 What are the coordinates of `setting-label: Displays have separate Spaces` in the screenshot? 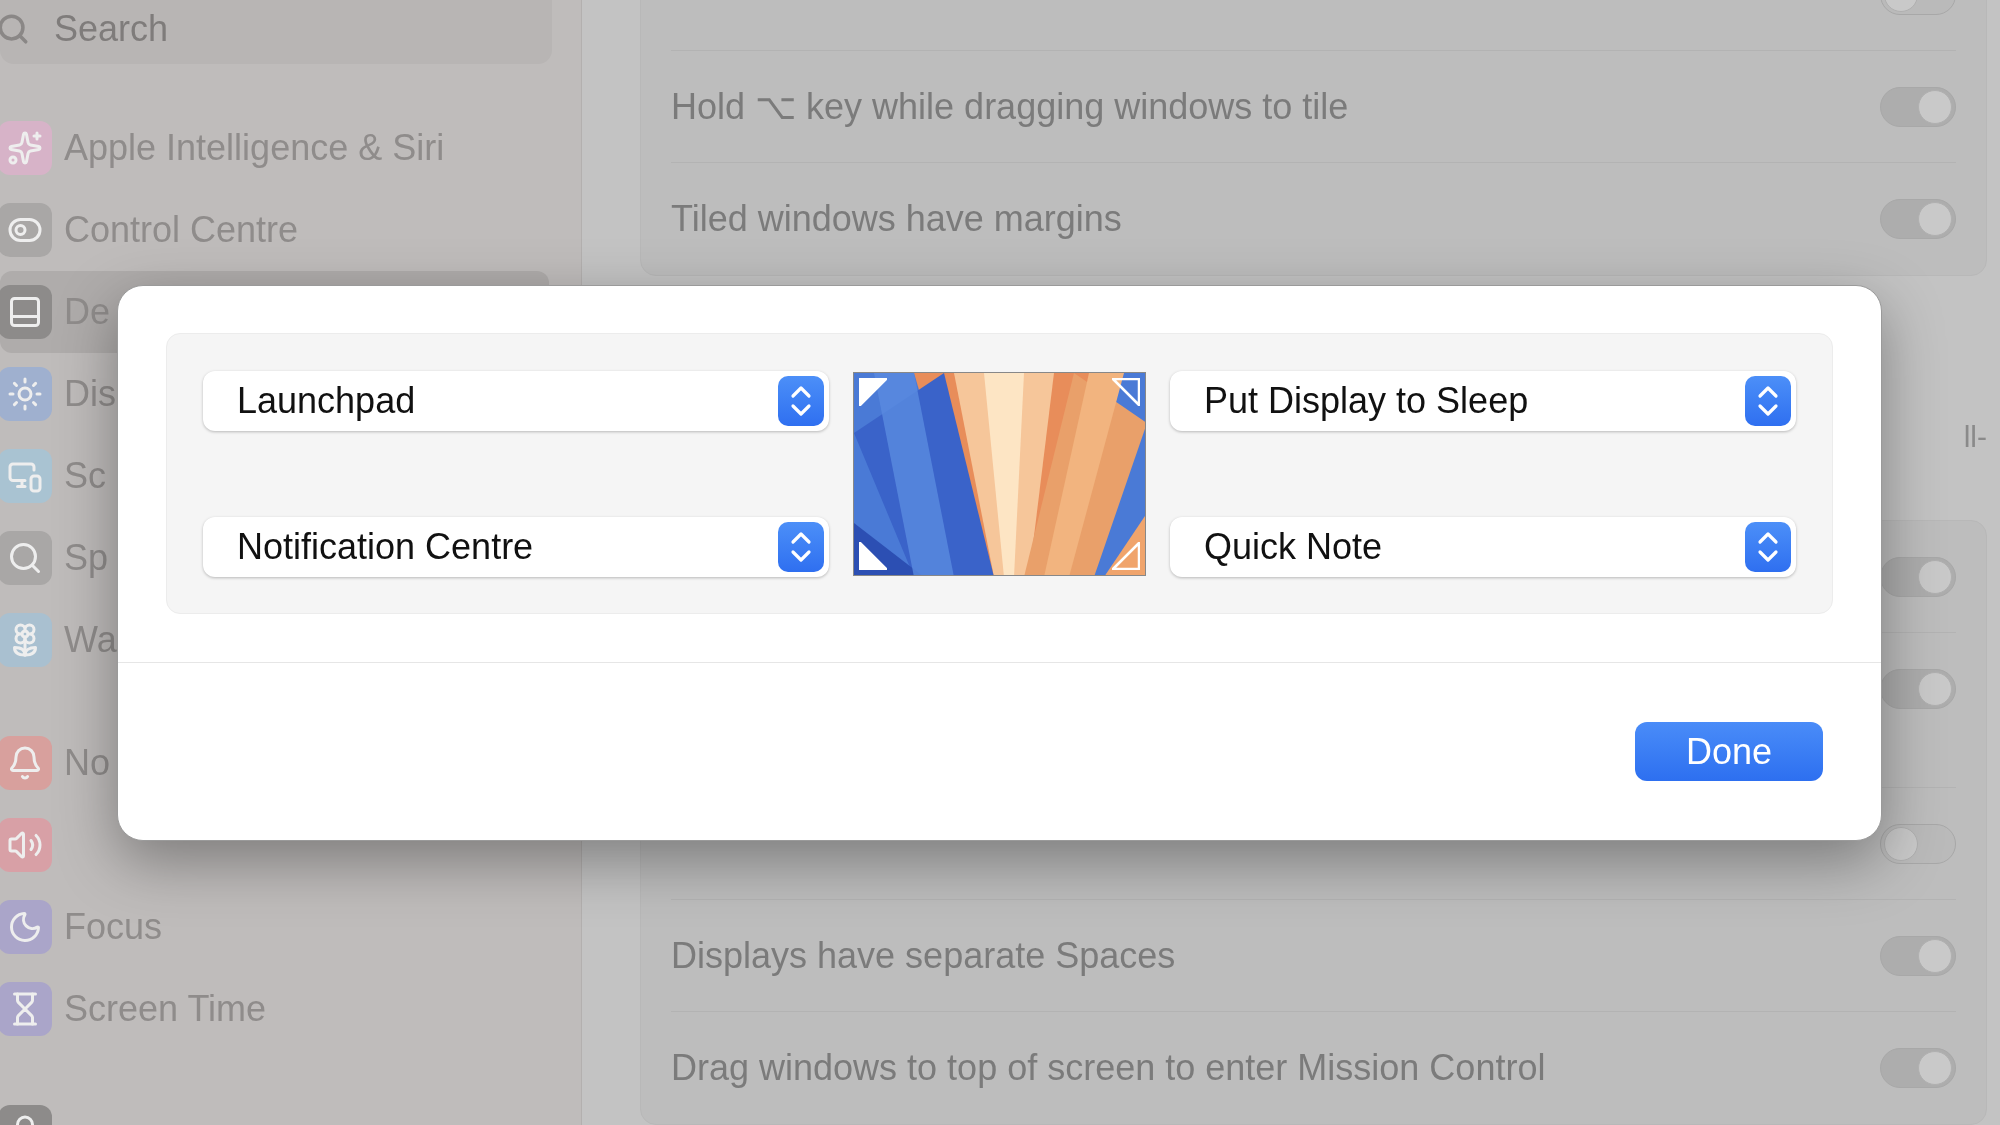 It's located at (923, 956).